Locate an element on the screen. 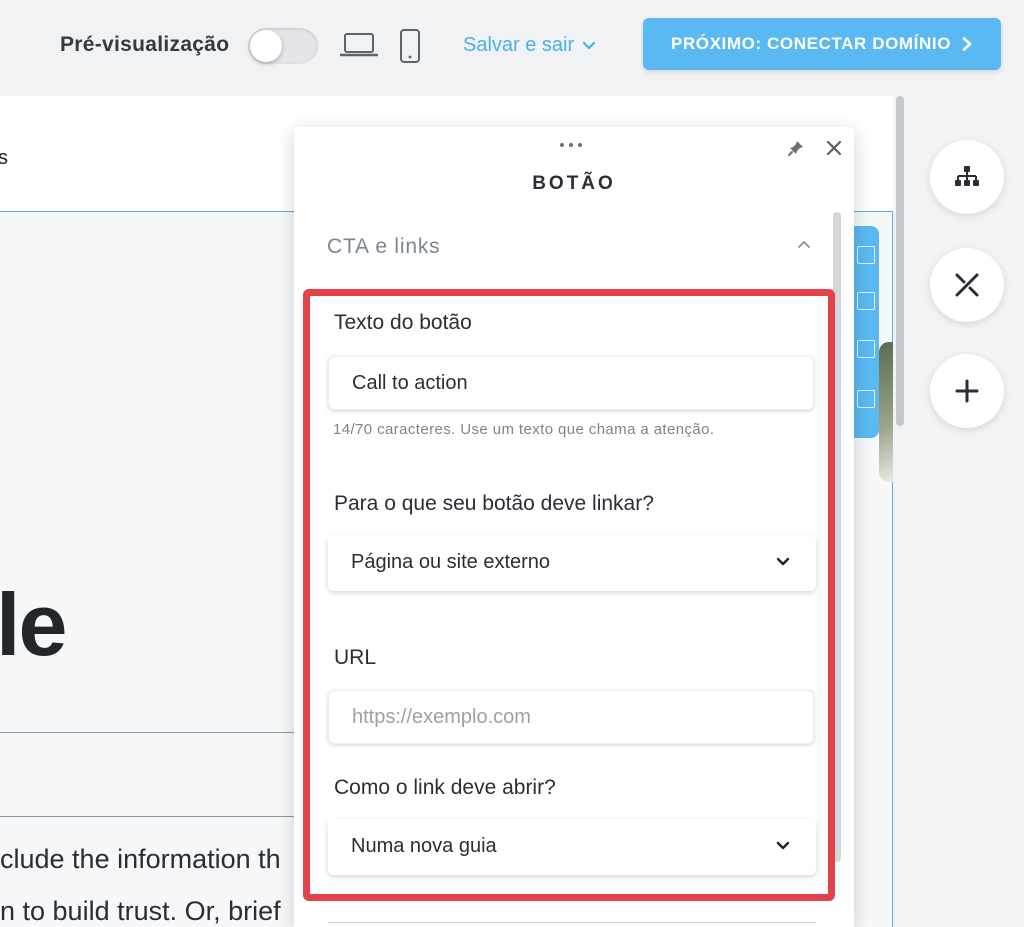 The width and height of the screenshot is (1024, 927). open-mode-select: Numa nova guia is located at coordinates (572, 847).